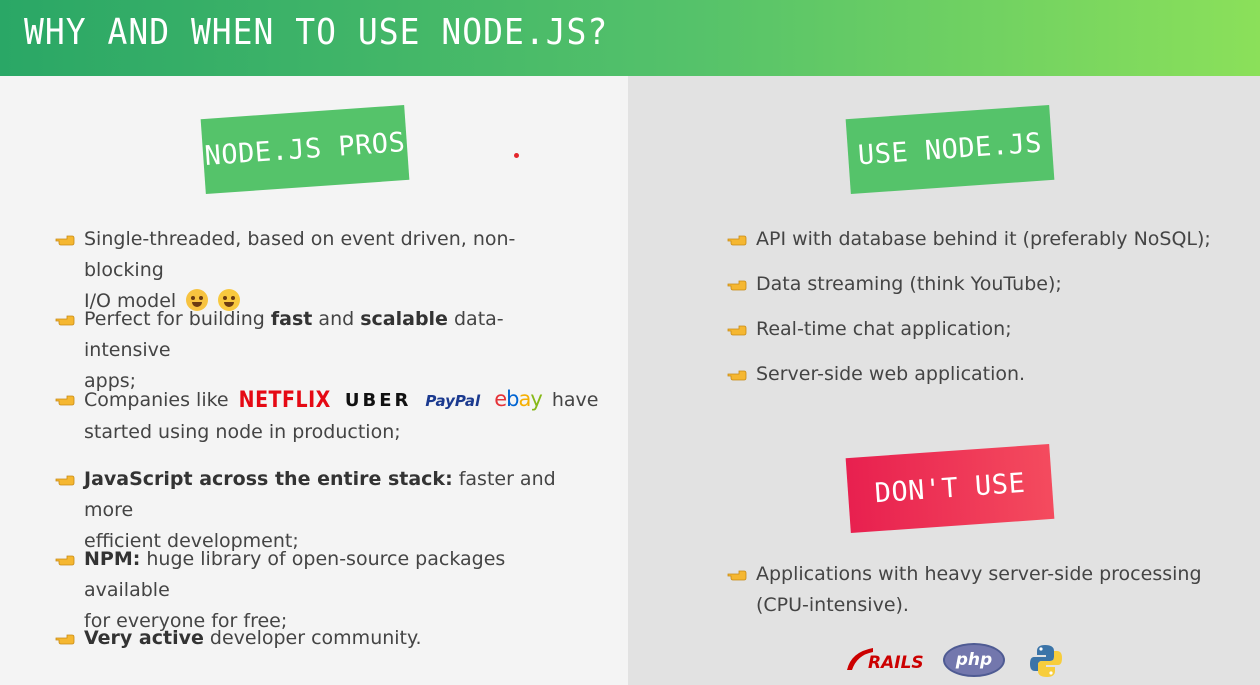 The image size is (1260, 685). What do you see at coordinates (1046, 661) in the screenshot?
I see `python-icon` at bounding box center [1046, 661].